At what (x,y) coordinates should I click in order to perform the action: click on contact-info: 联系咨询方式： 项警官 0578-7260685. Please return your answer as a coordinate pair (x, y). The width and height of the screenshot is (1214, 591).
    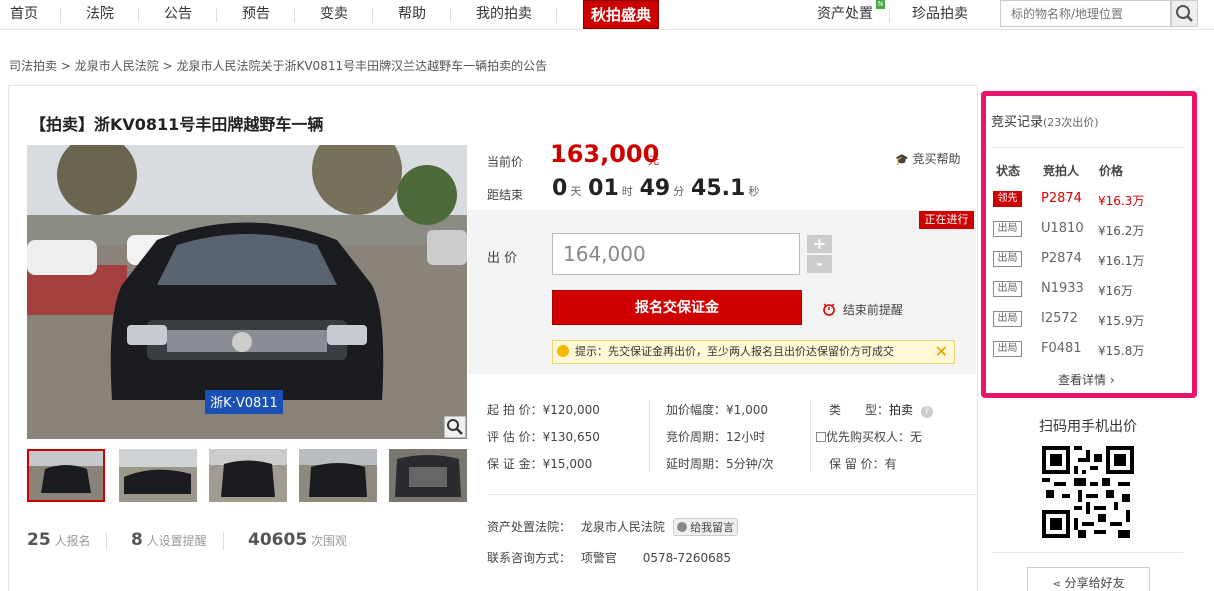
    Looking at the image, I should click on (609, 558).